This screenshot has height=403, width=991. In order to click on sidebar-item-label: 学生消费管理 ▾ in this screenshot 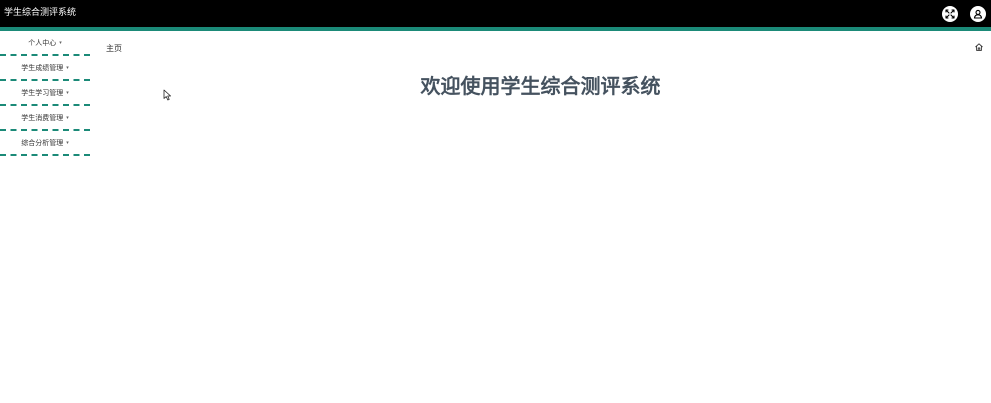, I will do `click(45, 118)`.